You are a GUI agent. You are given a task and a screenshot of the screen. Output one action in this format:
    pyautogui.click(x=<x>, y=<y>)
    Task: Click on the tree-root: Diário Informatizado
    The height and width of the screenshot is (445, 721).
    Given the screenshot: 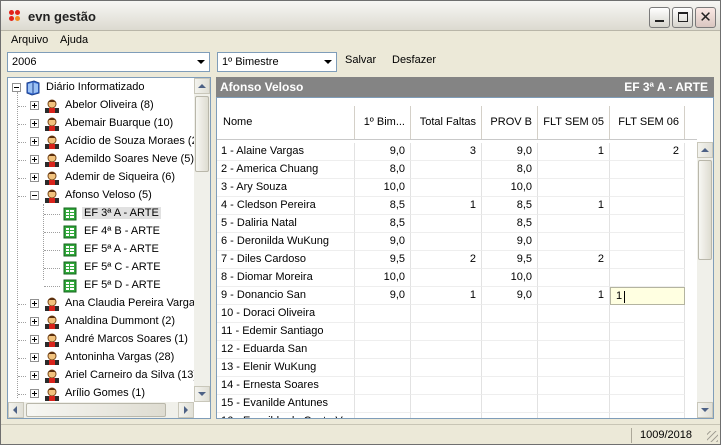 What is the action you would take?
    pyautogui.click(x=101, y=88)
    